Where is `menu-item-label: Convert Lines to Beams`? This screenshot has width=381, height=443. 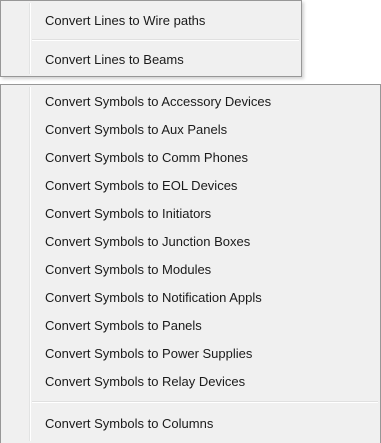 menu-item-label: Convert Lines to Beams is located at coordinates (114, 59).